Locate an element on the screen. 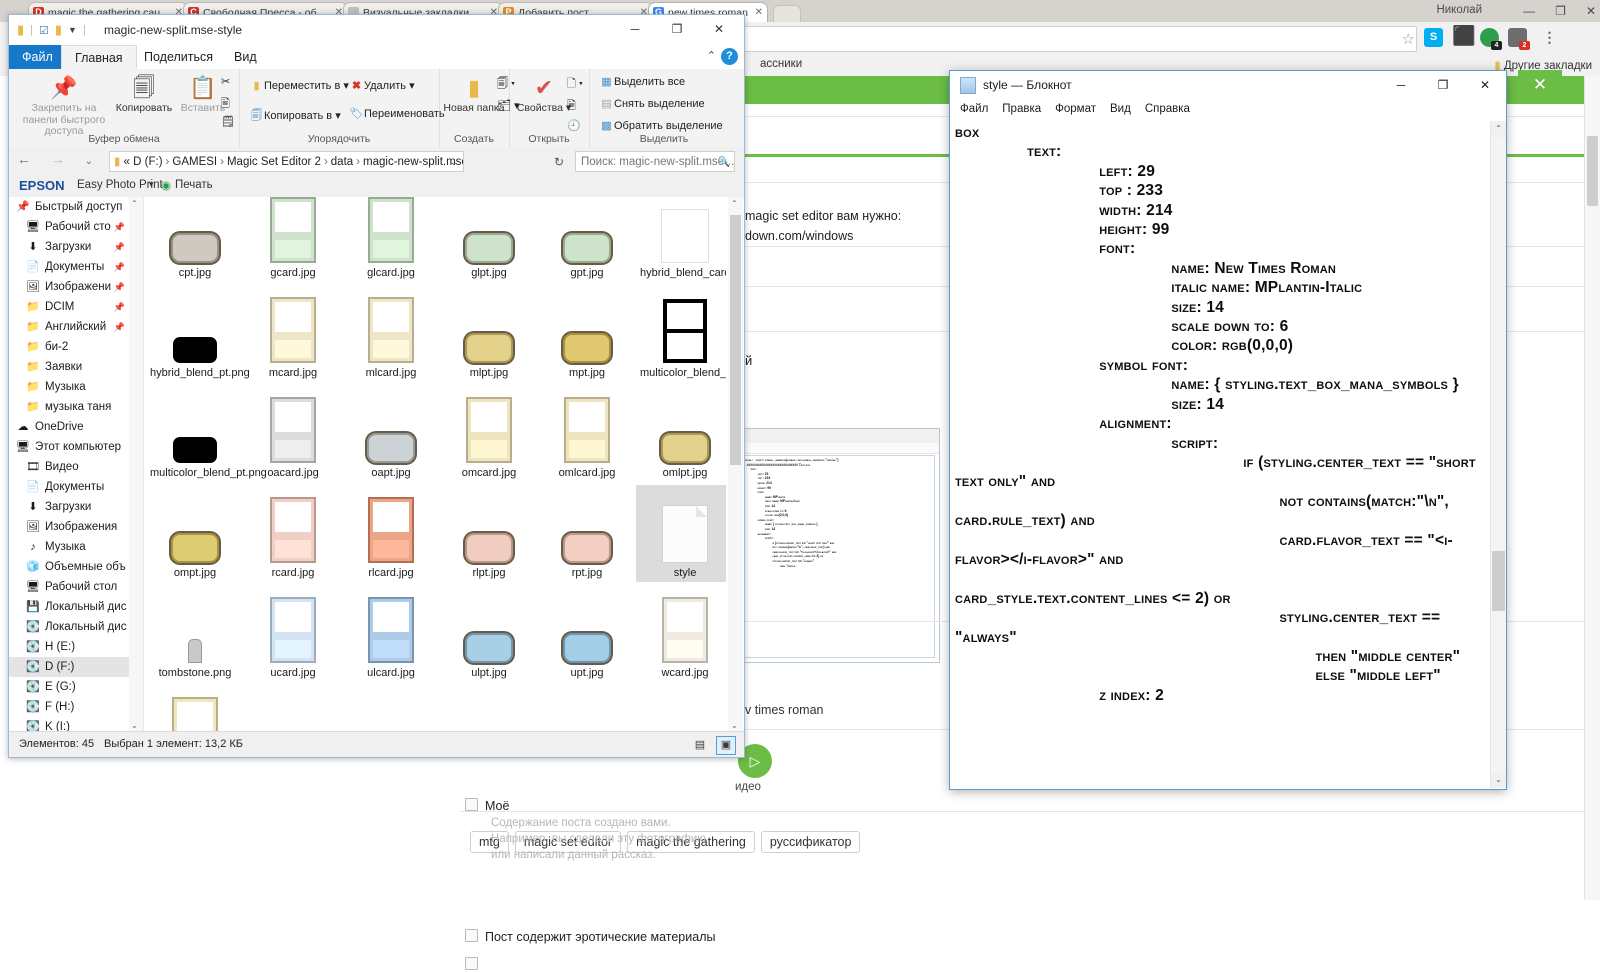  file-item: omlpt.jpg is located at coordinates (681, 433).